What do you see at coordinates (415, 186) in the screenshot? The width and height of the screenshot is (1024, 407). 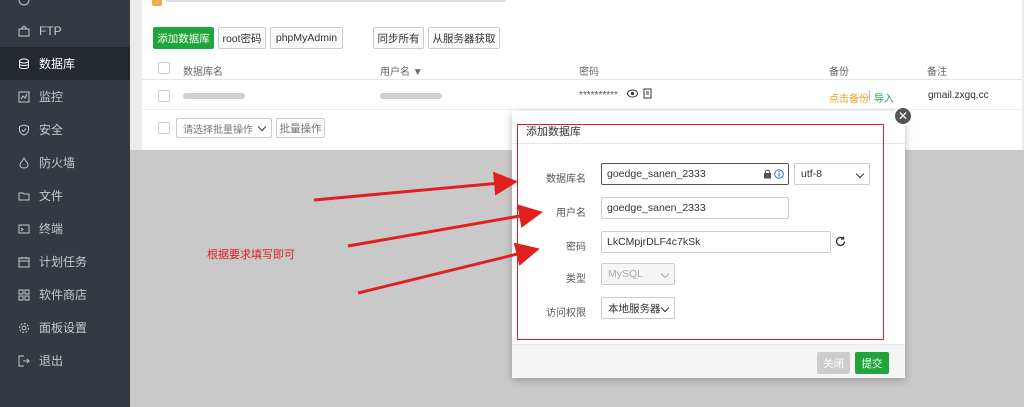 I see `arrow-to-db-name` at bounding box center [415, 186].